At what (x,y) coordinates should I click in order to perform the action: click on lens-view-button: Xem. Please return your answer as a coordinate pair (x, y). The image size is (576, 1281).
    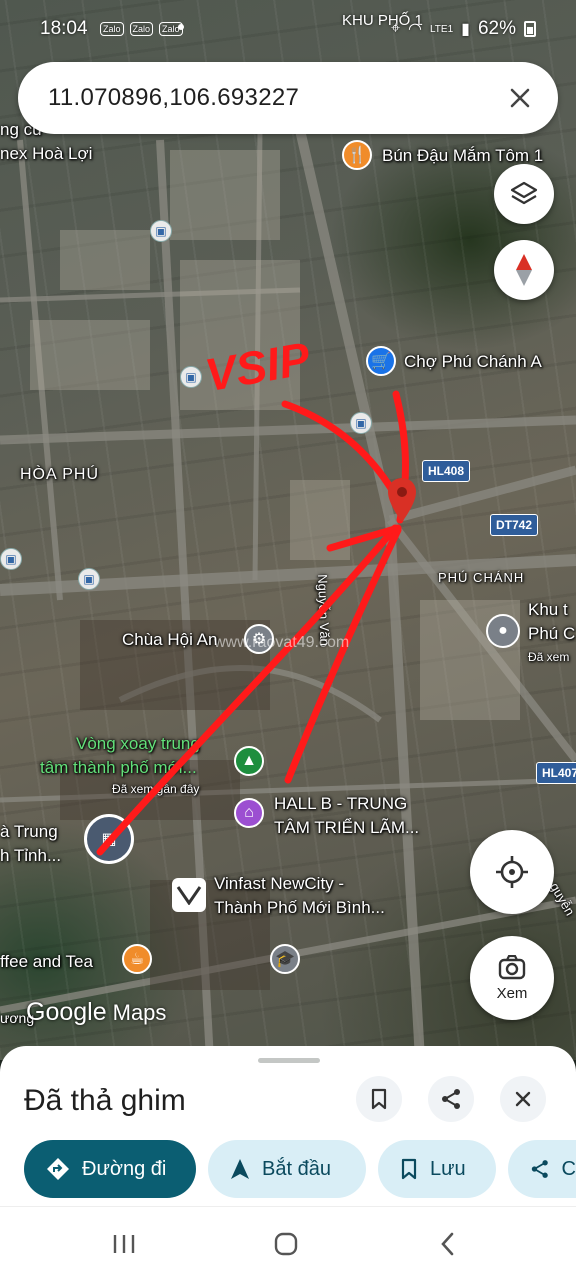
    Looking at the image, I should click on (512, 978).